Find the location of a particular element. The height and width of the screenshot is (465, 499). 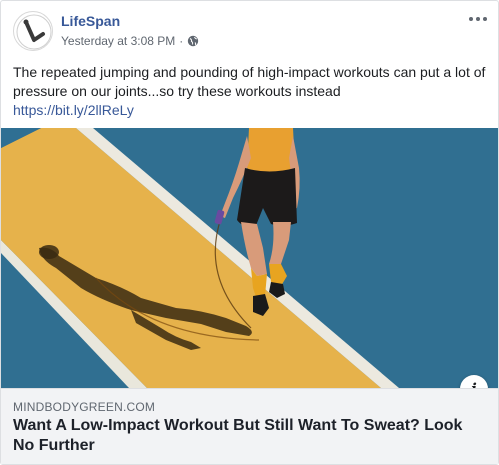

globe-icon is located at coordinates (193, 41).